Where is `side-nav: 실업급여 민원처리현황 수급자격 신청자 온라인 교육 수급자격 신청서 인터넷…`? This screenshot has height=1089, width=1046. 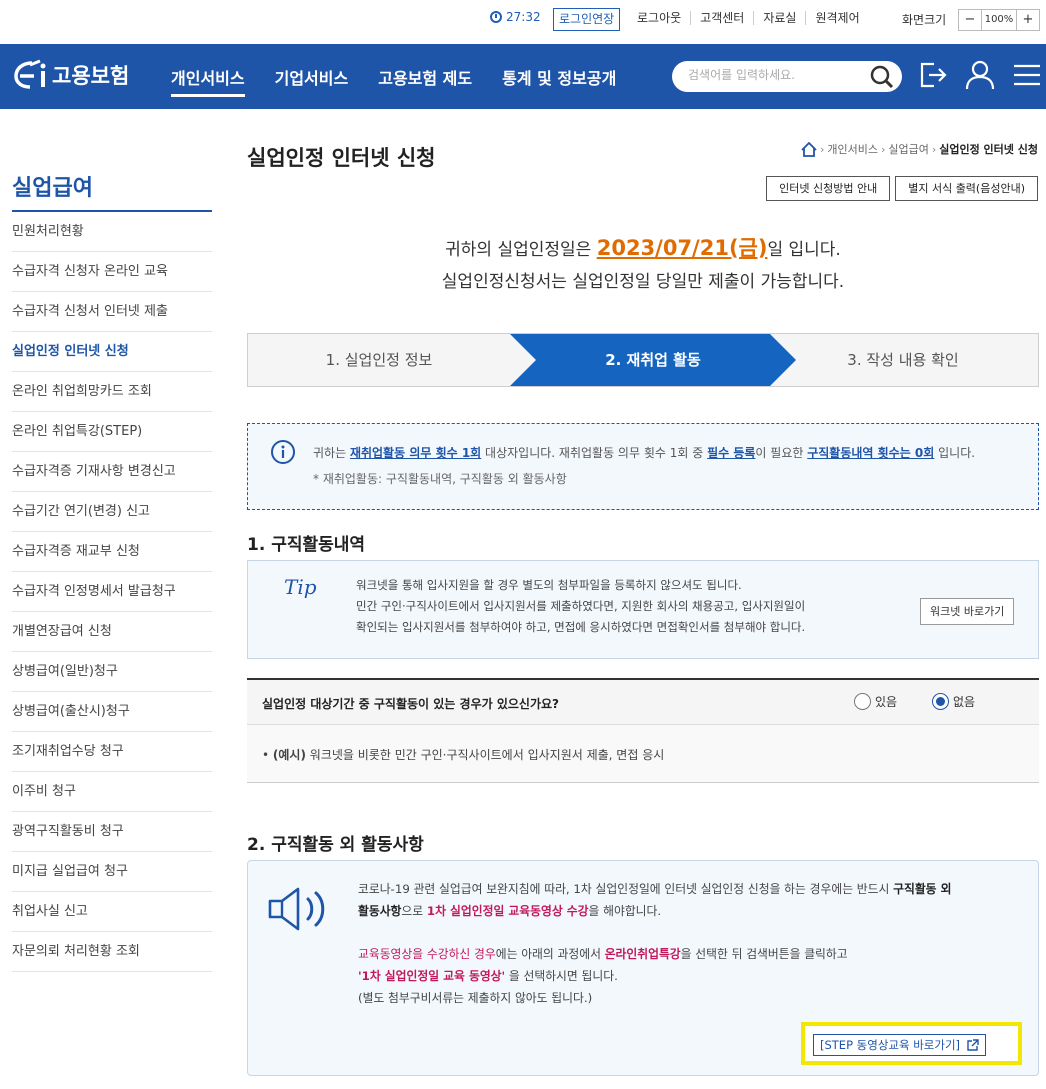 side-nav: 실업급여 민원처리현황 수급자격 신청자 온라인 교육 수급자격 신청서 인터넷… is located at coordinates (112, 571).